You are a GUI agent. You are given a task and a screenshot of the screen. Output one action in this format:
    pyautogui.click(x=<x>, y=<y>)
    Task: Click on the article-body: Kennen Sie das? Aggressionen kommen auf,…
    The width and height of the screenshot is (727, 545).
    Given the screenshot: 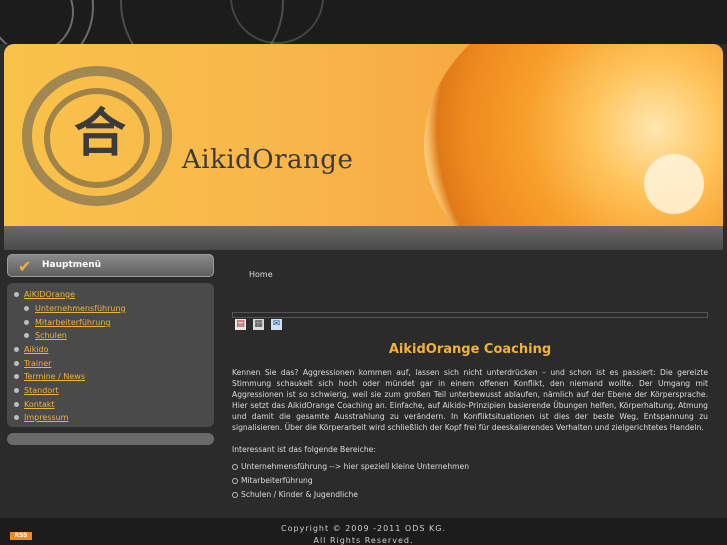 What is the action you would take?
    pyautogui.click(x=470, y=400)
    